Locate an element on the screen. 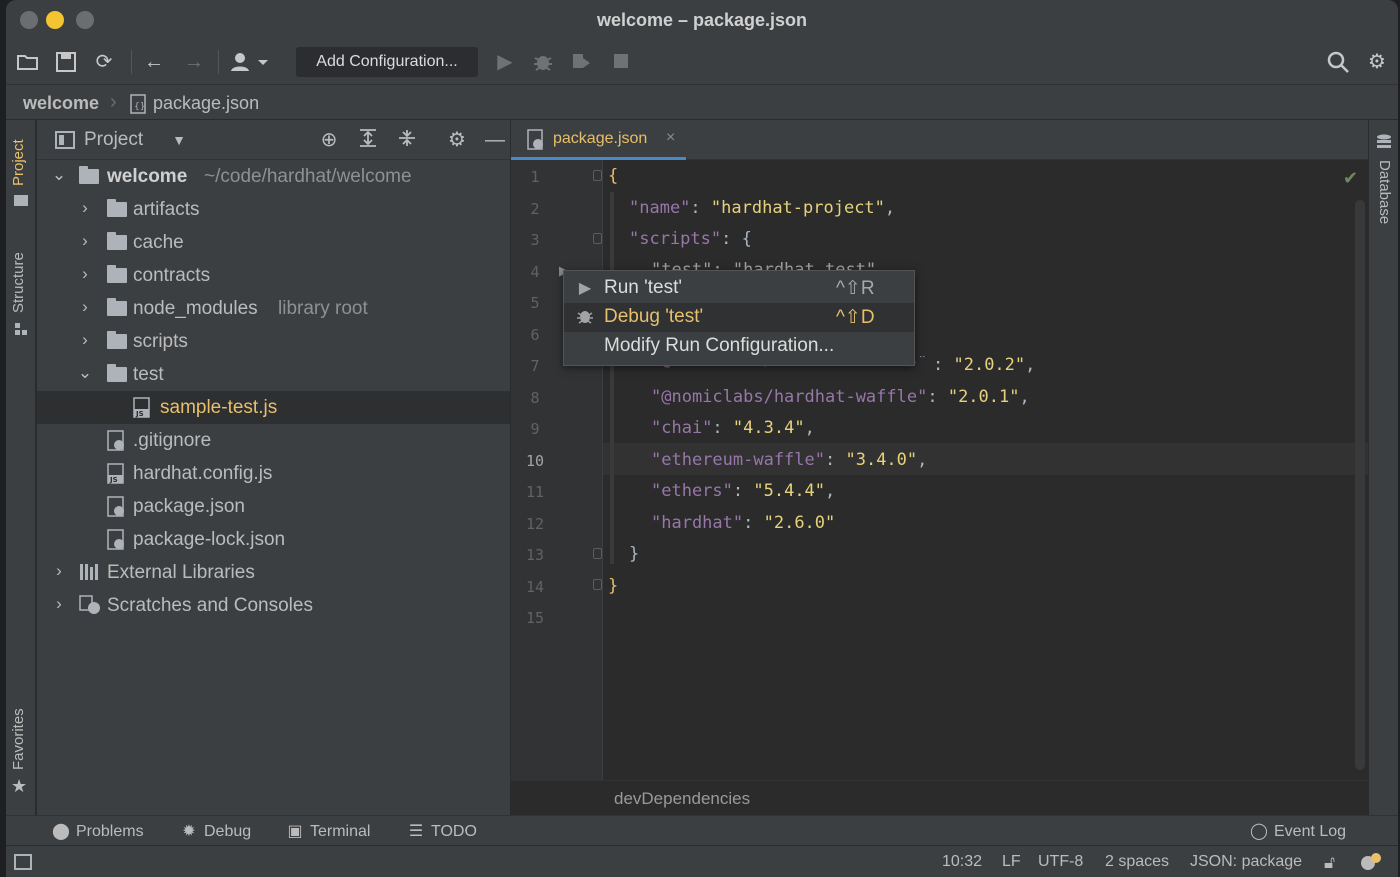 The image size is (1400, 877). tool-debug: ✹ Debug is located at coordinates (215, 831).